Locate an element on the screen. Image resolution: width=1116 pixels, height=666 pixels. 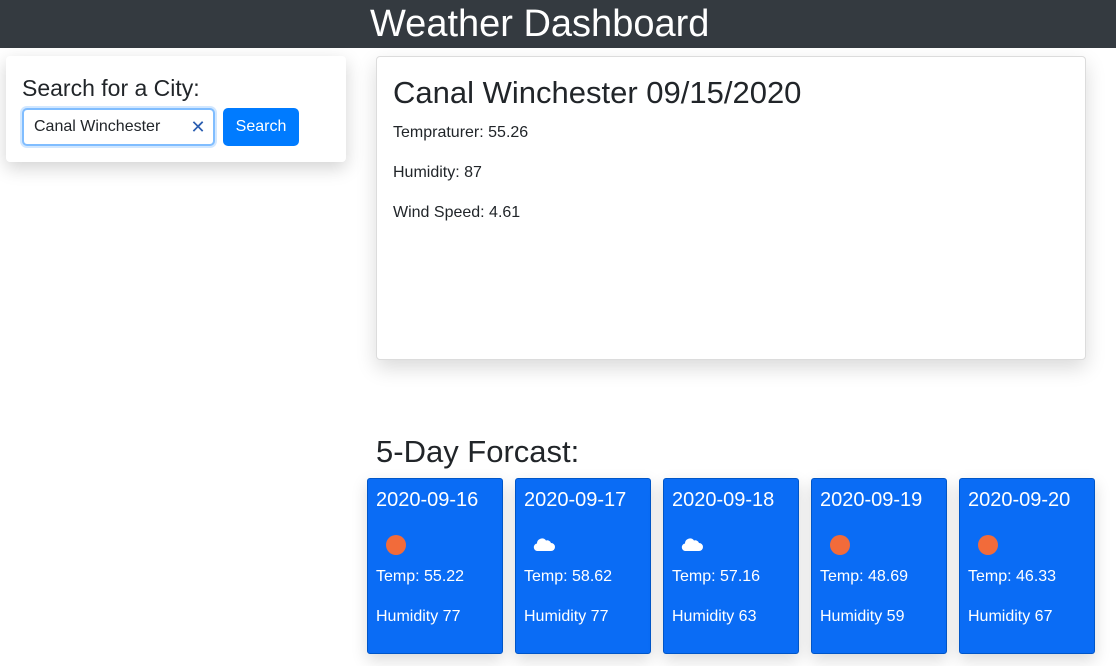
forecast-heading: 5-Day Forcast: is located at coordinates (478, 451).